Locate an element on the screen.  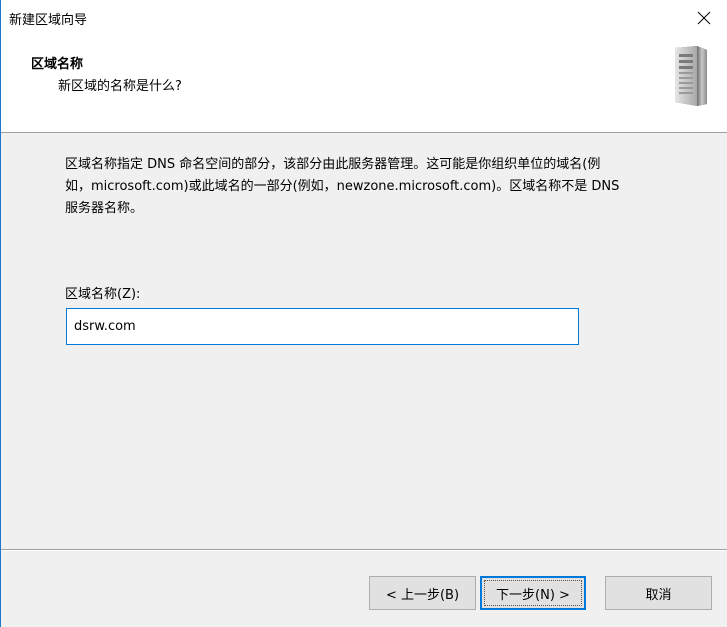
next-button: 下一步(N) > is located at coordinates (533, 593).